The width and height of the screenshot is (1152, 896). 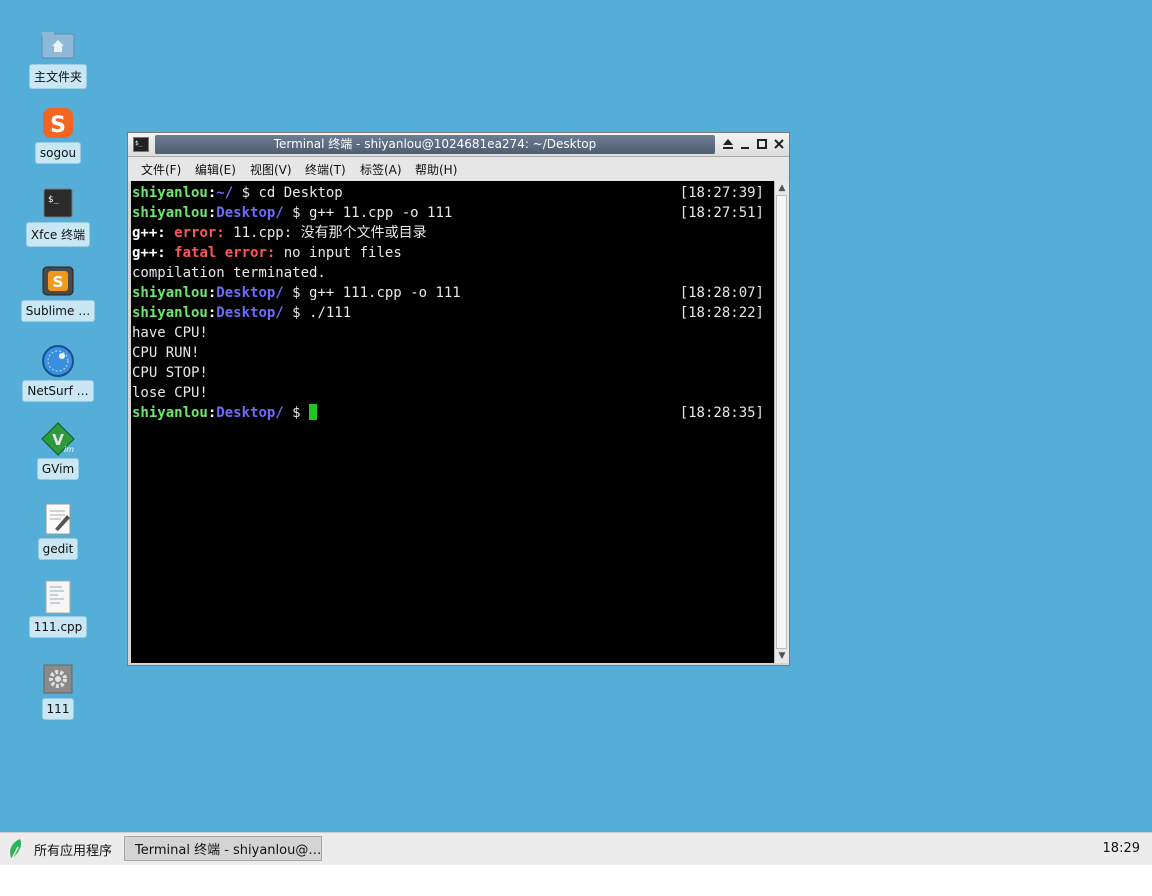 I want to click on applications-menu-button: 所有应用程序, so click(x=59, y=849).